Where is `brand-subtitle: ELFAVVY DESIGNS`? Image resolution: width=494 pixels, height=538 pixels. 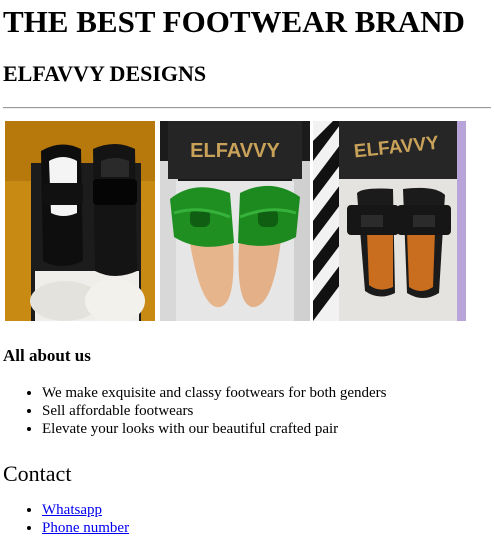
brand-subtitle: ELFAVVY DESIGNS is located at coordinates (105, 73).